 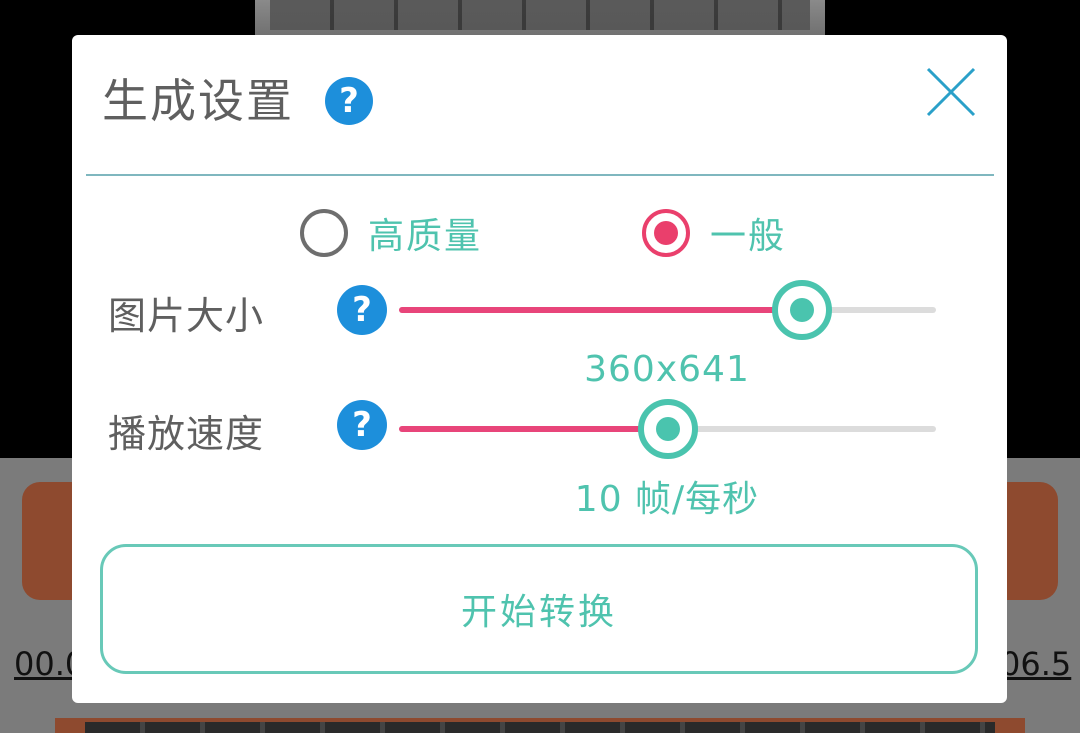 I want to click on image-size-slider-fill, so click(x=600, y=310).